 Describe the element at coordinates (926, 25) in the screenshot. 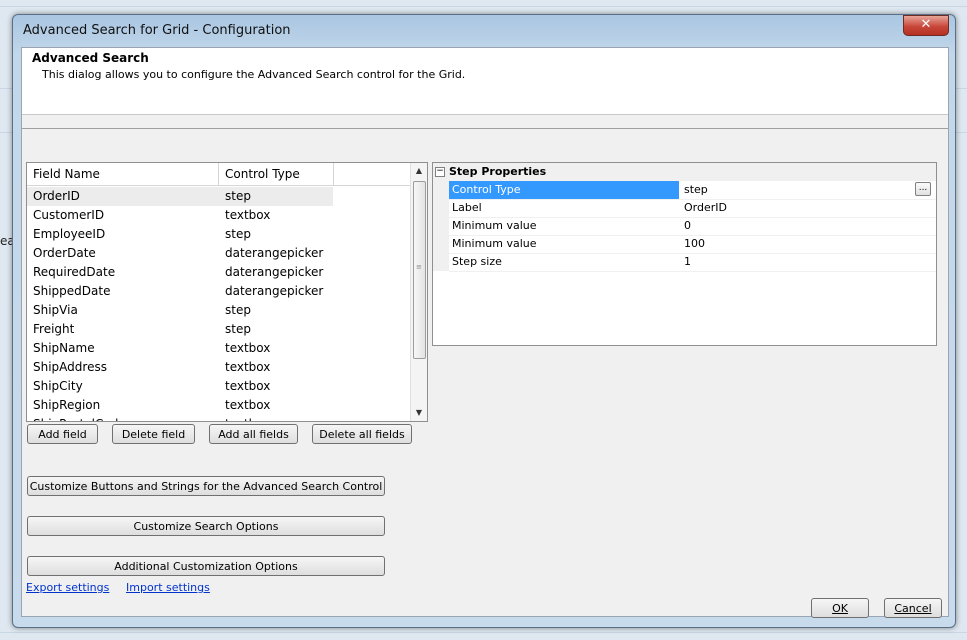

I see `close-button: ✕` at that location.